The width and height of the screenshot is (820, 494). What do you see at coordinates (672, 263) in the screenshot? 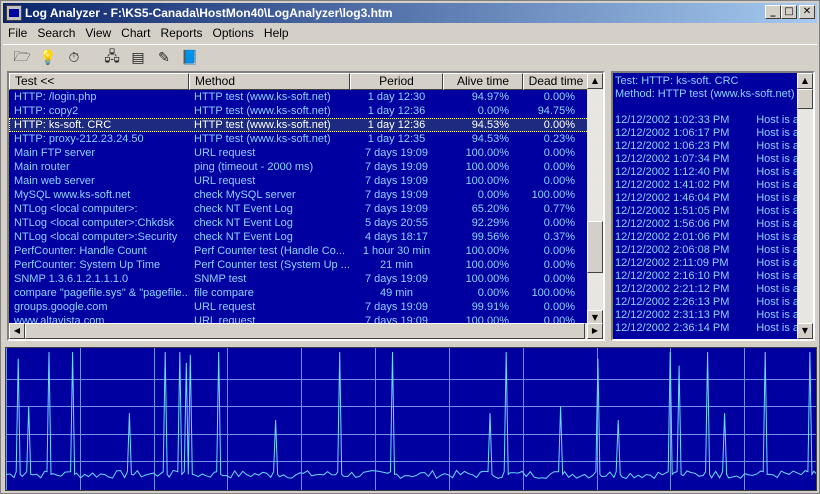
I see `log-timestamp: 12/12/2002 2:11:09 PM` at bounding box center [672, 263].